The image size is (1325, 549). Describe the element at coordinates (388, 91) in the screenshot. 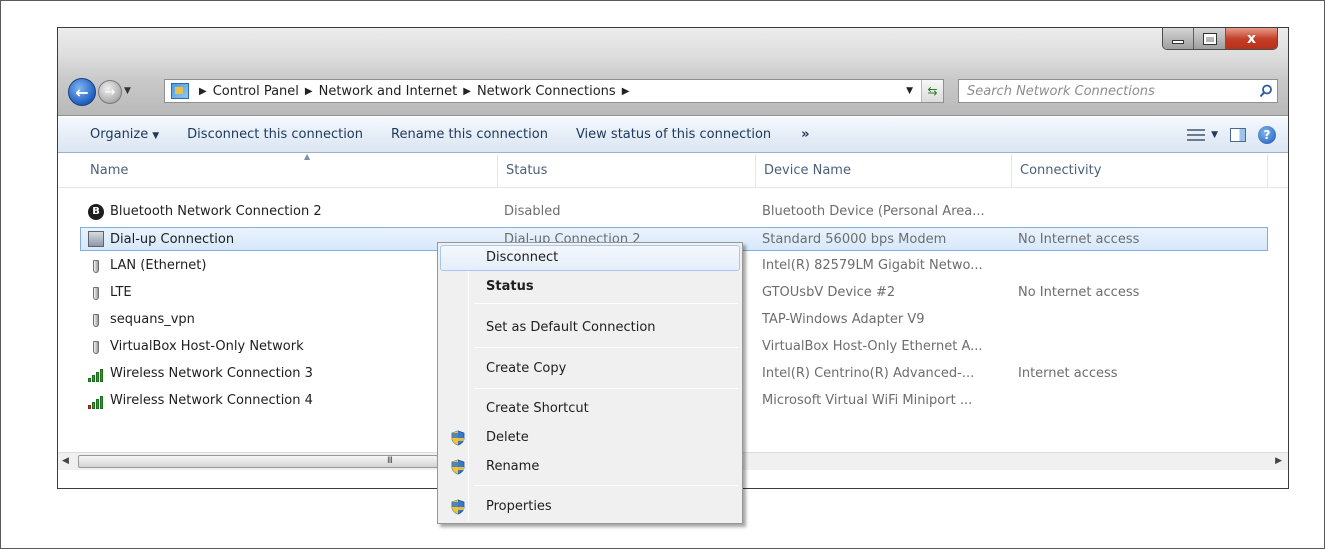

I see `breadcrumb-network-and-internet: Network and Internet` at that location.